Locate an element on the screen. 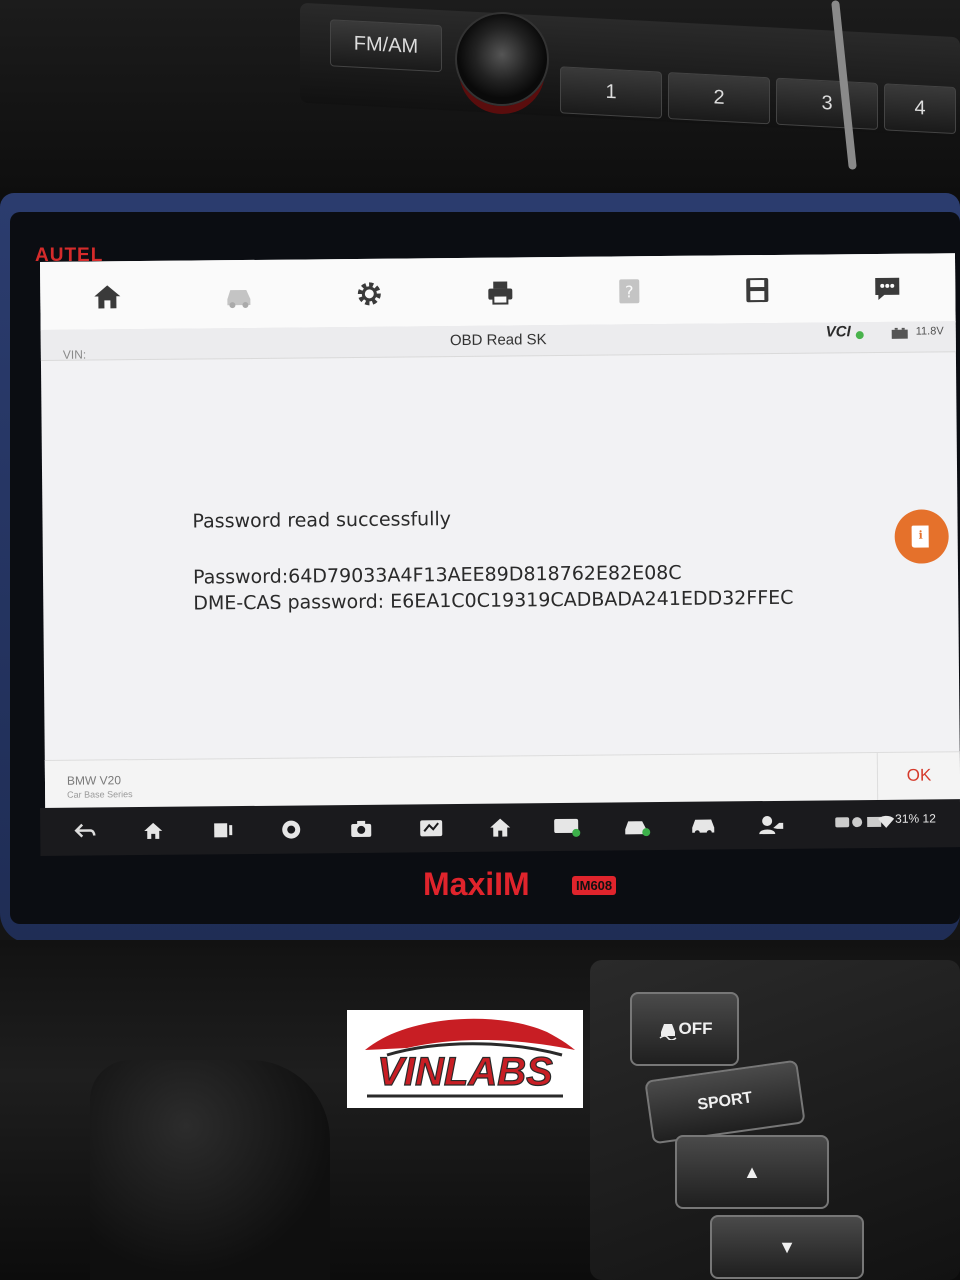  system-home-icon is located at coordinates (153, 831).